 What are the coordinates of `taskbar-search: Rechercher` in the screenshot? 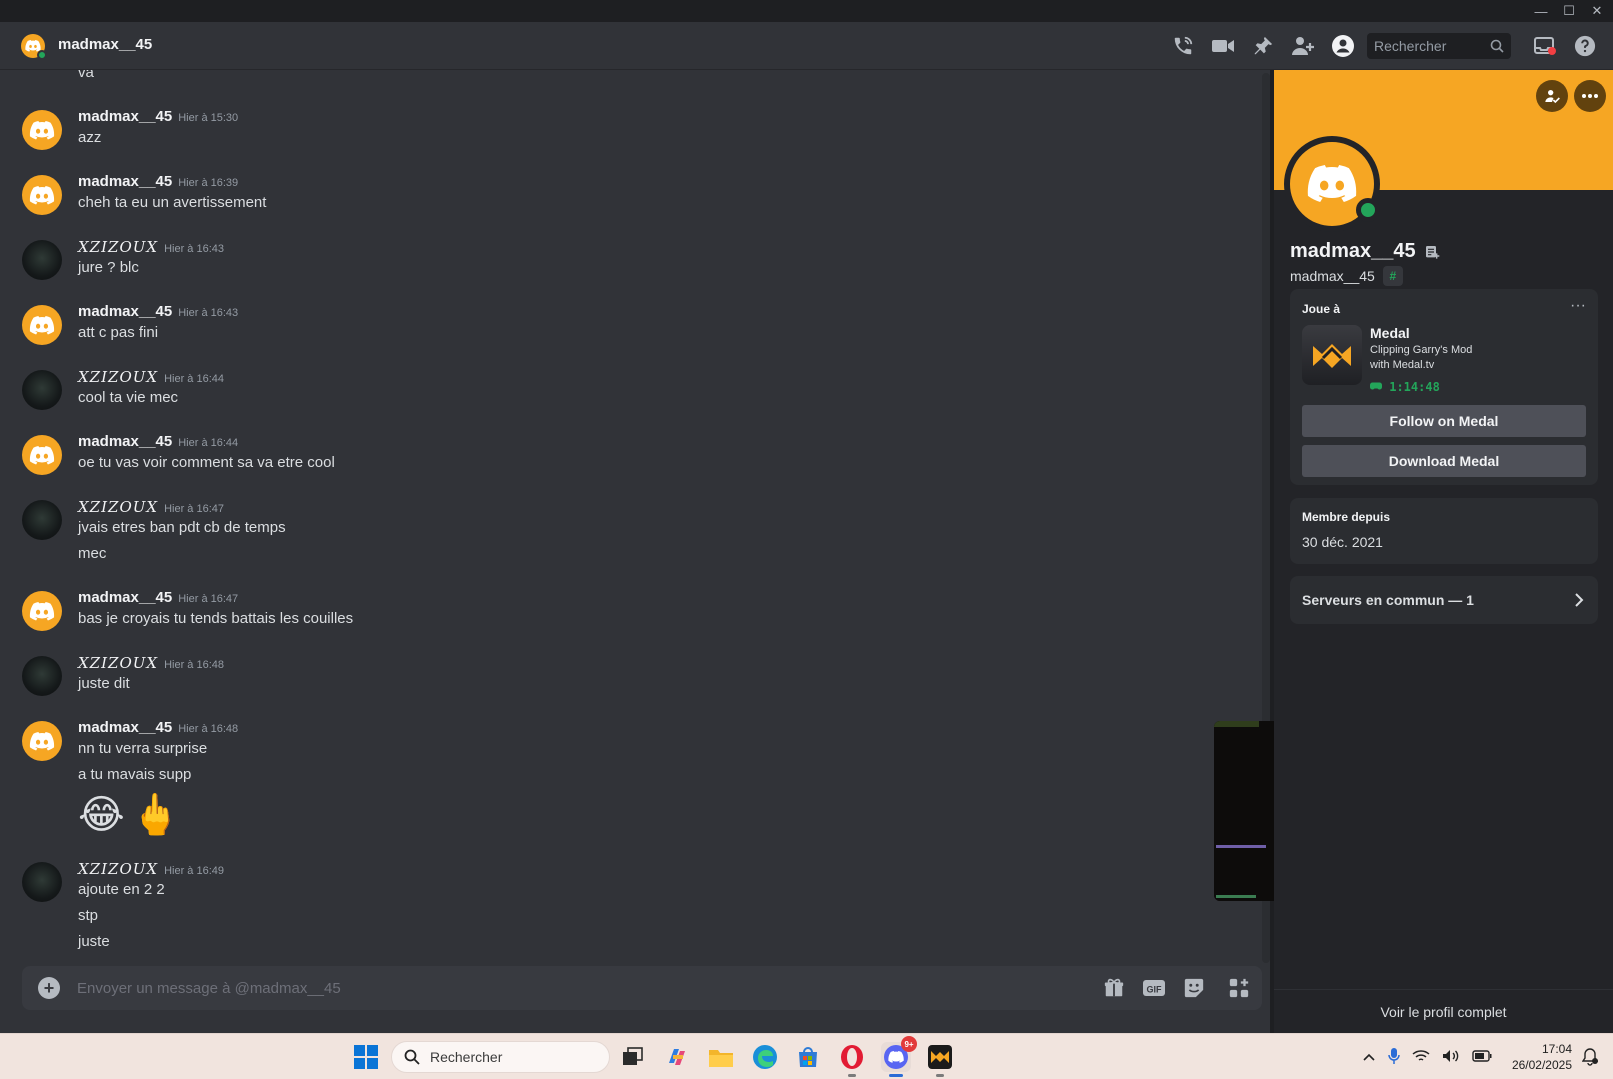 It's located at (500, 1057).